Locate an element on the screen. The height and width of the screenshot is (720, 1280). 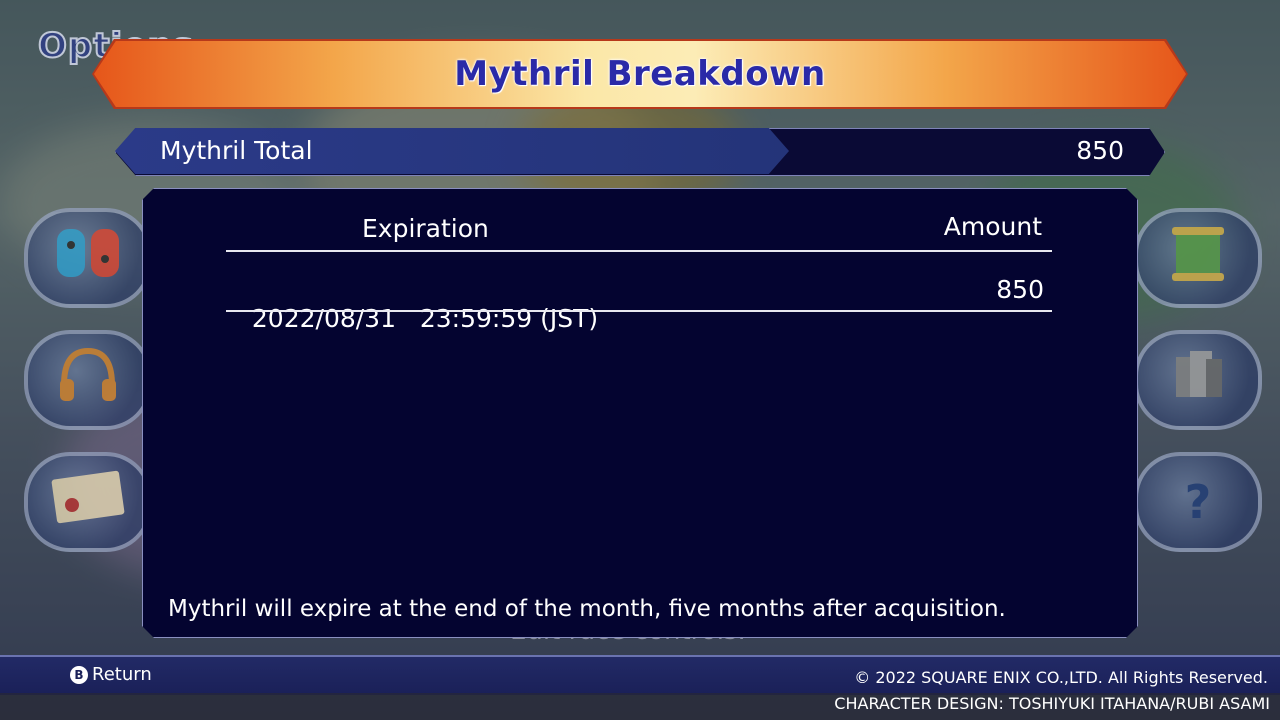
joycon-icon is located at coordinates (88, 258).